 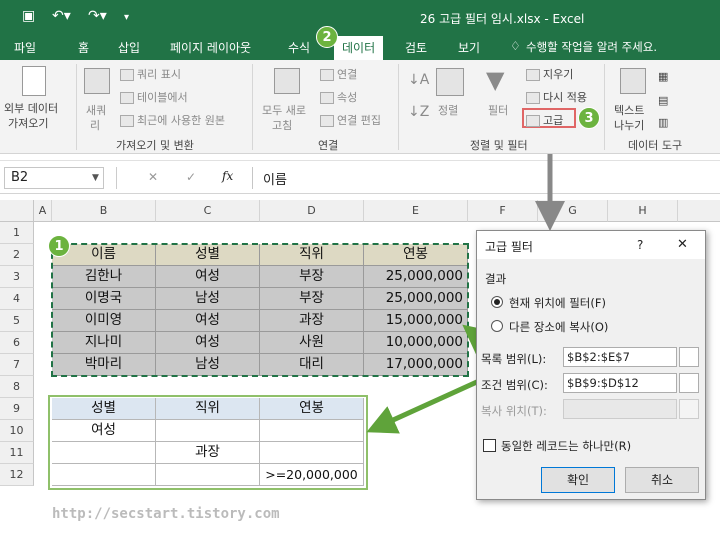 I want to click on arrow-to-criteria, so click(x=429, y=403).